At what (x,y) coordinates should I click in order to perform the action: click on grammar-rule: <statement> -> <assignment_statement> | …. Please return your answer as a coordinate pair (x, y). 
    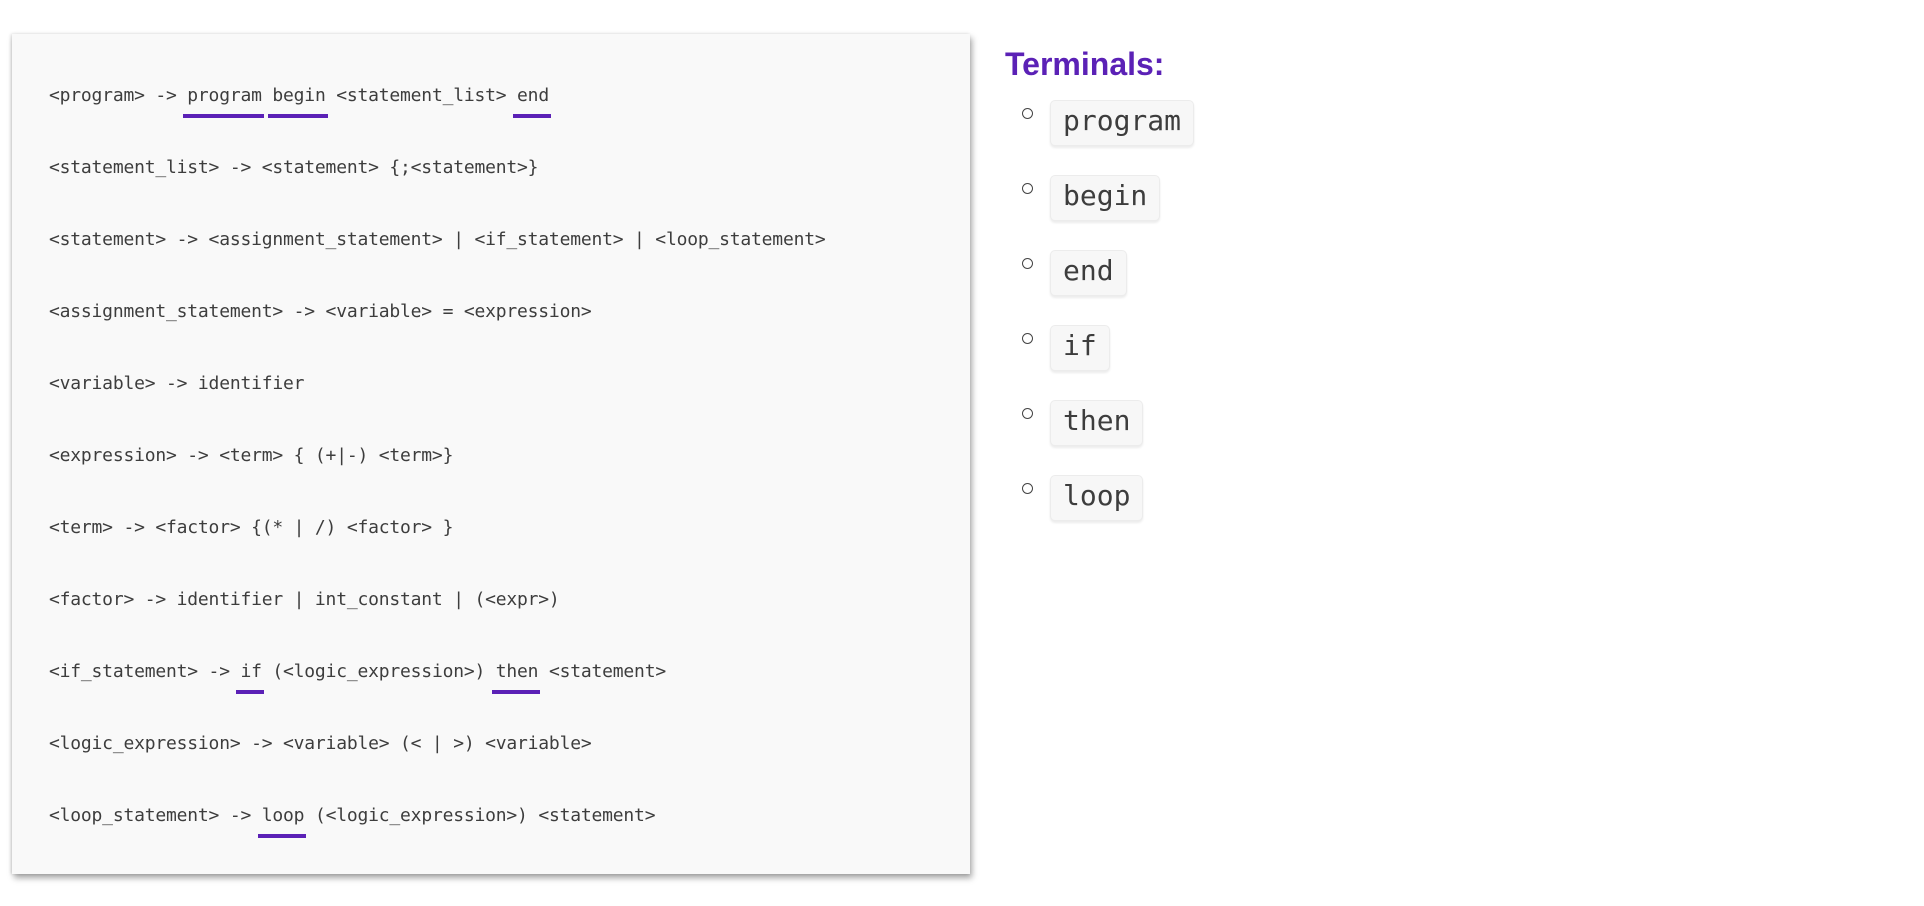
    Looking at the image, I should click on (437, 240).